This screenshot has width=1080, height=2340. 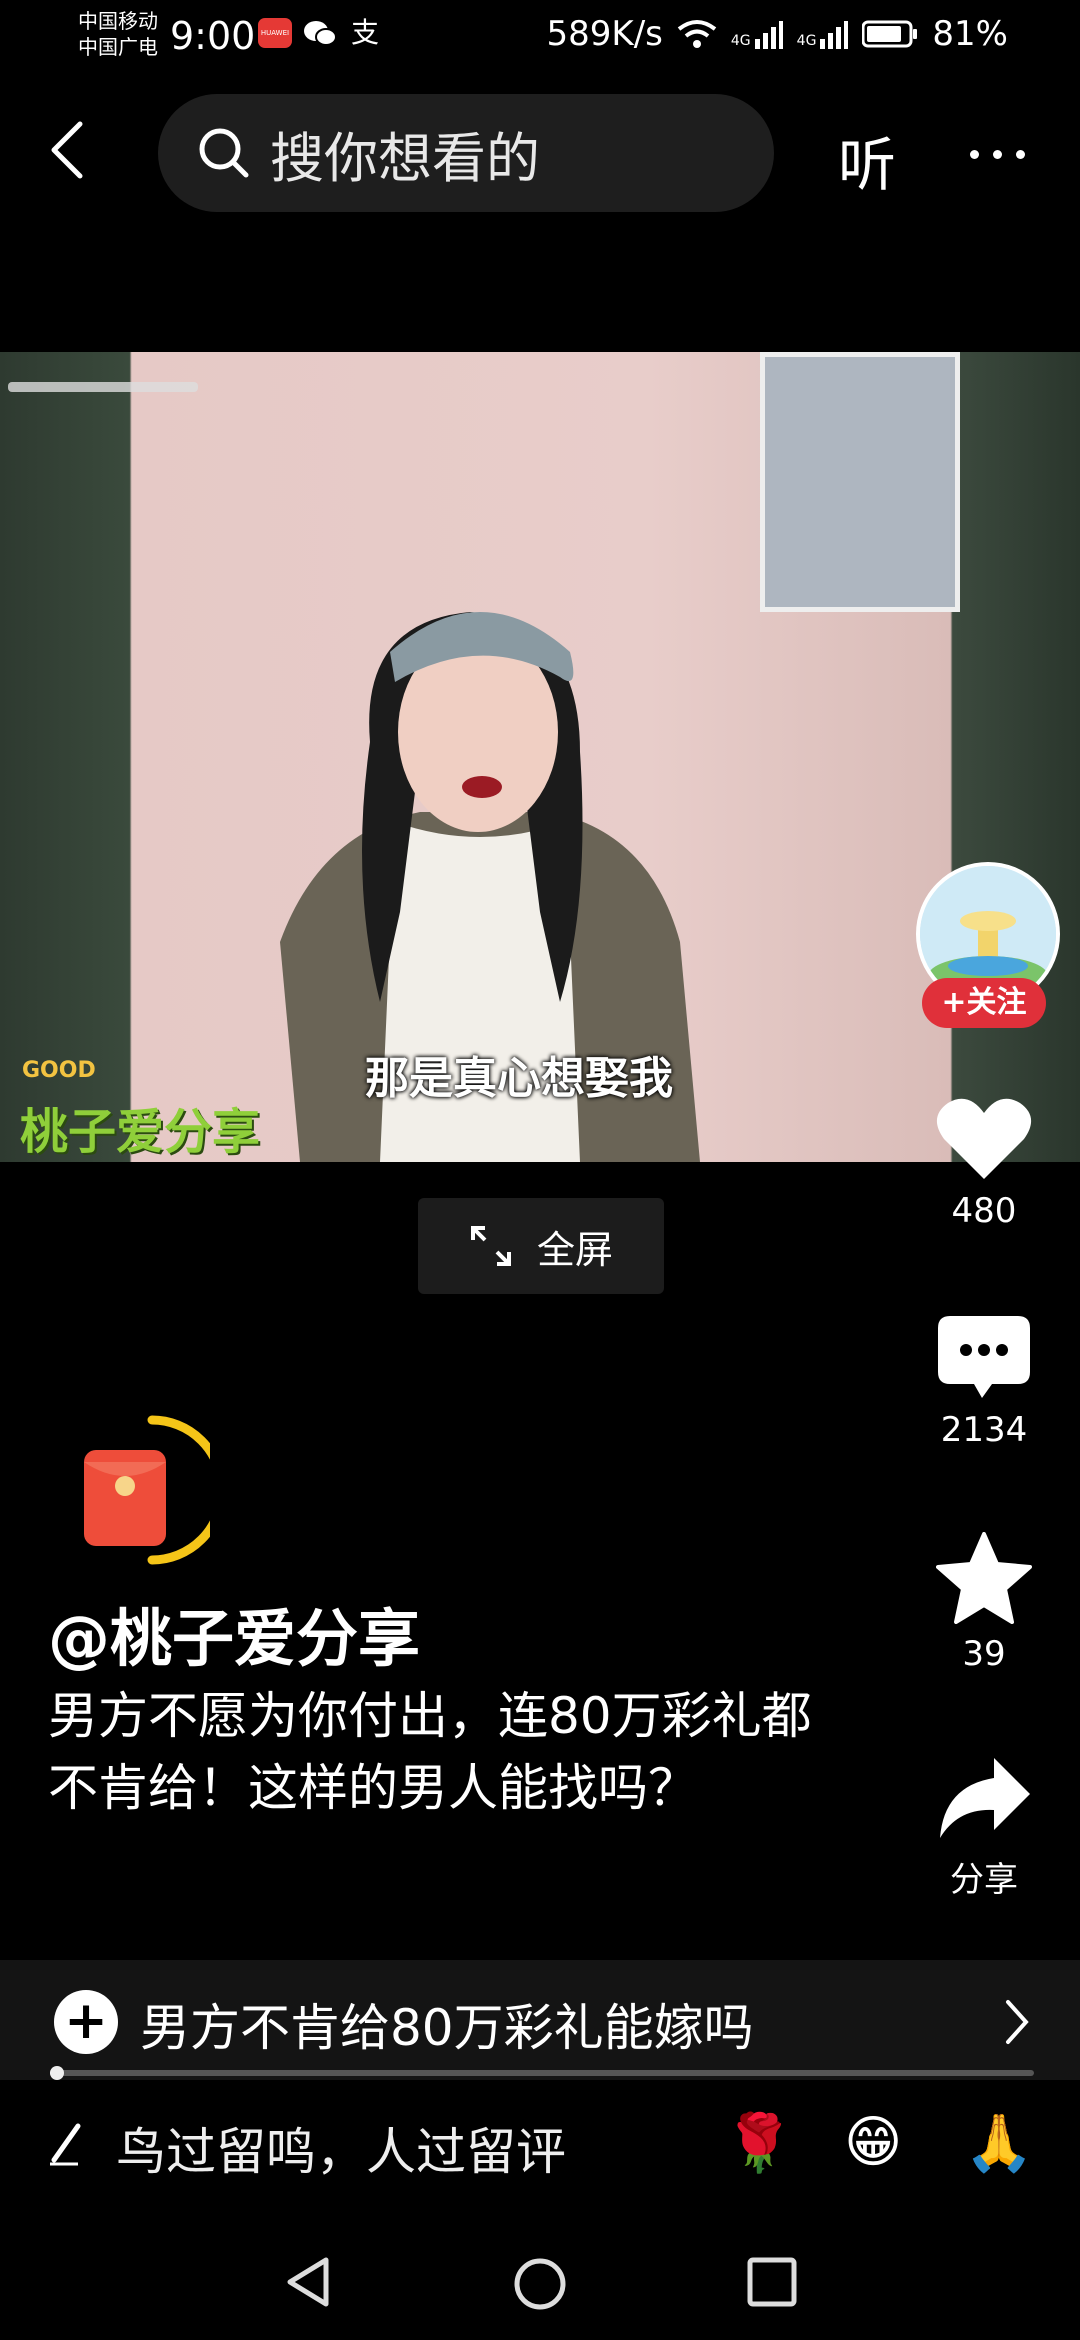 I want to click on follow-button: +关注, so click(x=984, y=1003).